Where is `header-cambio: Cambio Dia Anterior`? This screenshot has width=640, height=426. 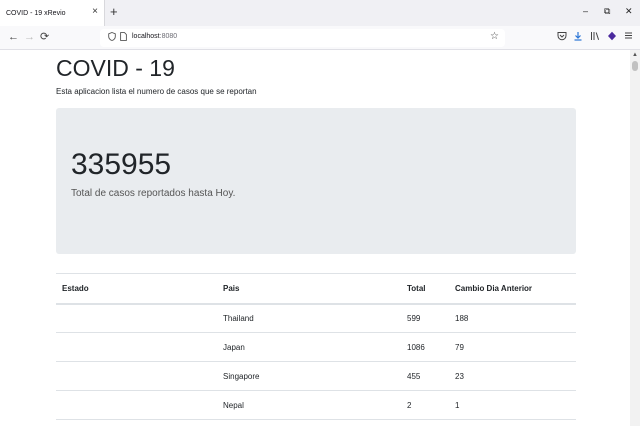
header-cambio: Cambio Dia Anterior is located at coordinates (512, 289).